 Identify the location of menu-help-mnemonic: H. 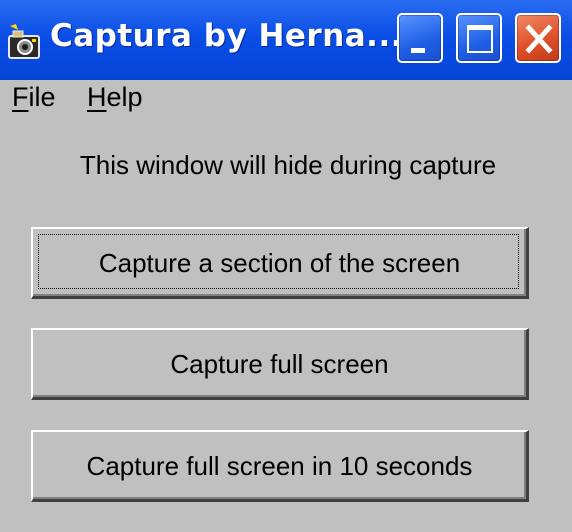
(97, 97).